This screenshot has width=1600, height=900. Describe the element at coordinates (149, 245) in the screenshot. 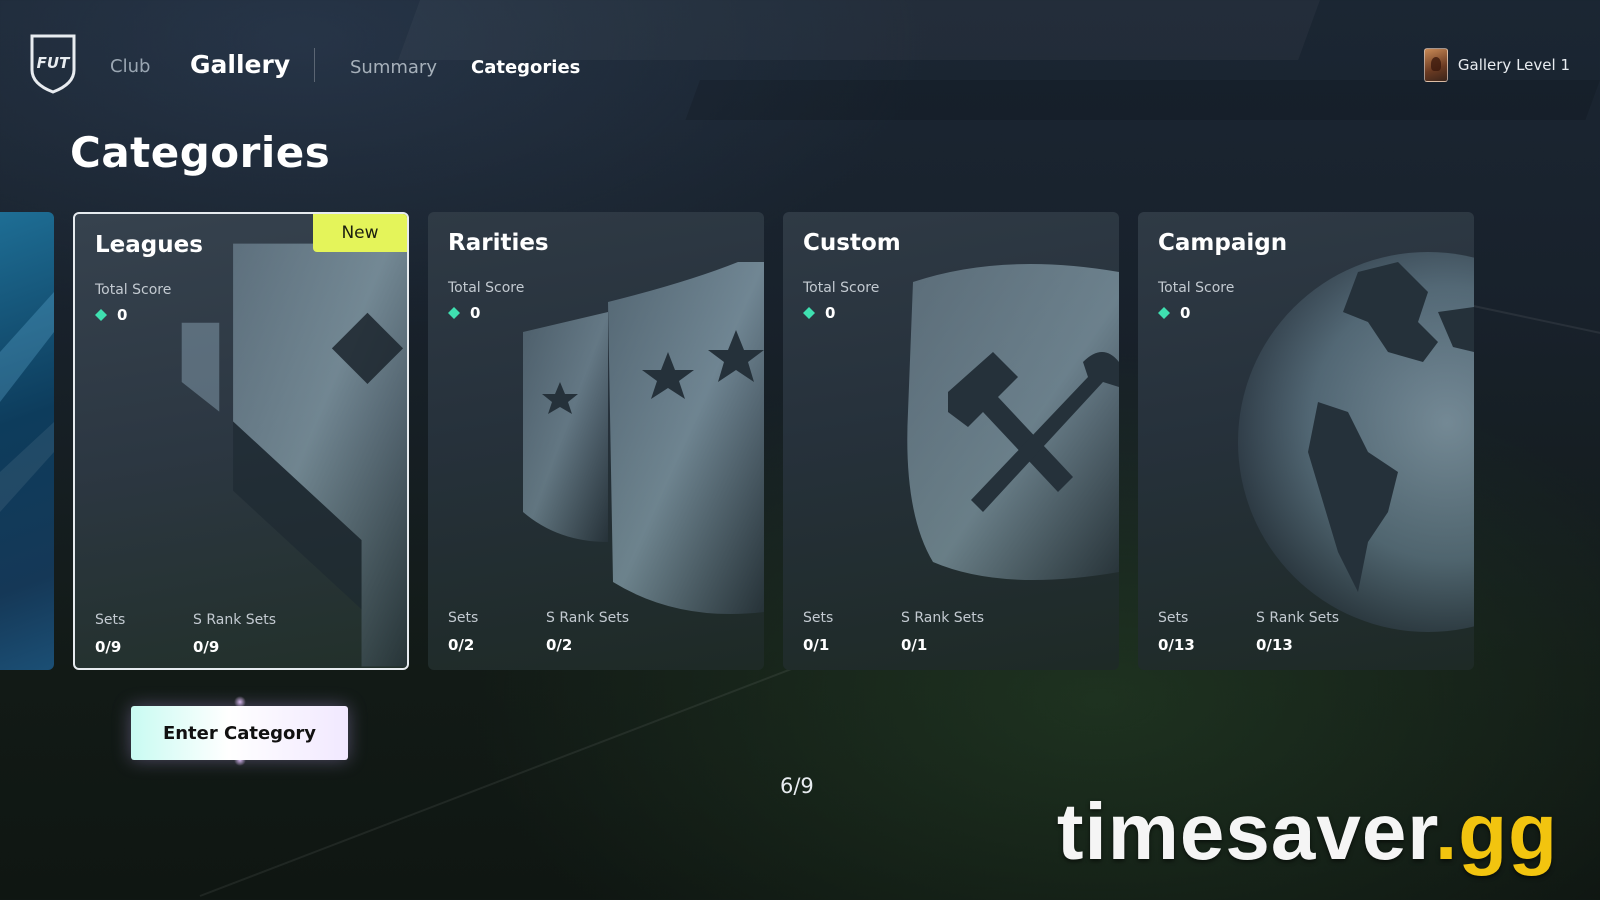

I see `card-title: Leagues` at that location.